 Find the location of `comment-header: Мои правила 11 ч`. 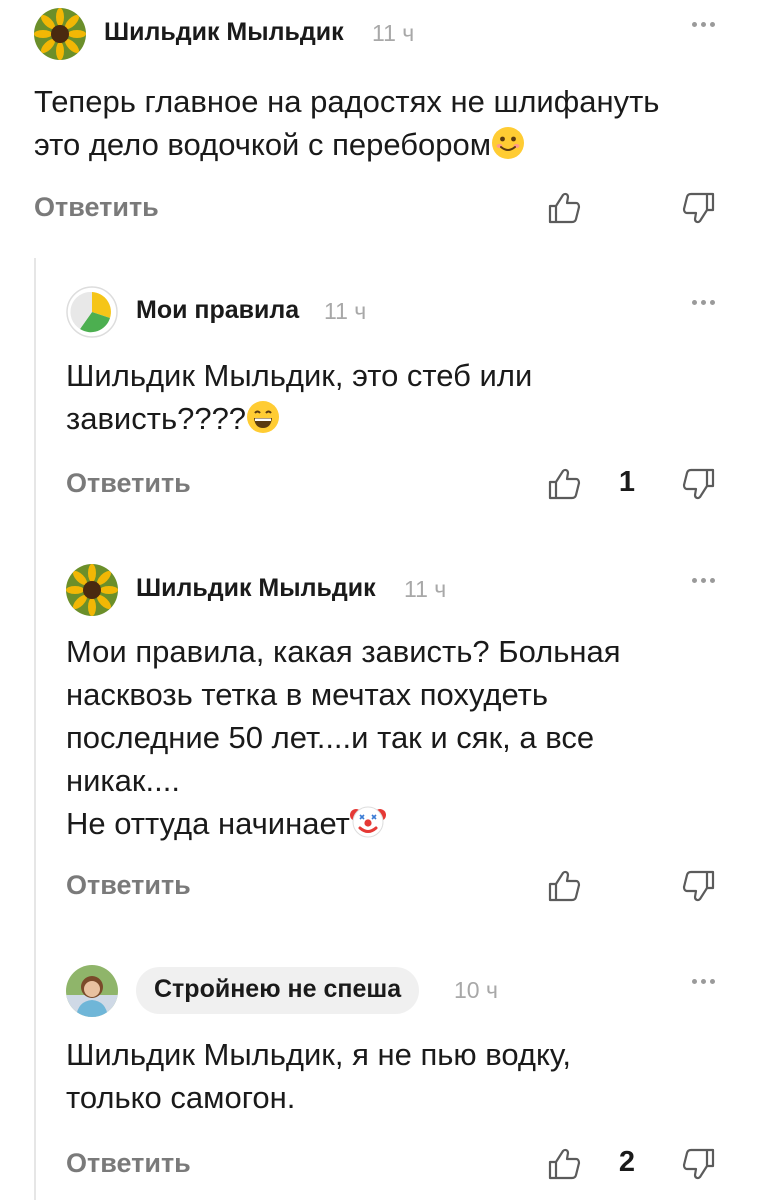

comment-header: Мои правила 11 ч is located at coordinates (382, 311).